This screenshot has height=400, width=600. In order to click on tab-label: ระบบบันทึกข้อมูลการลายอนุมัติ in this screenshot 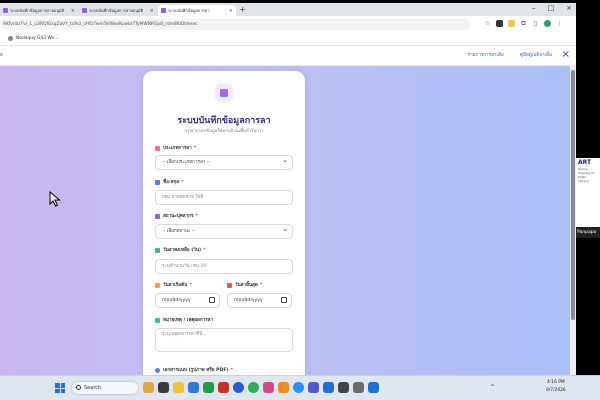, I will do `click(37, 10)`.